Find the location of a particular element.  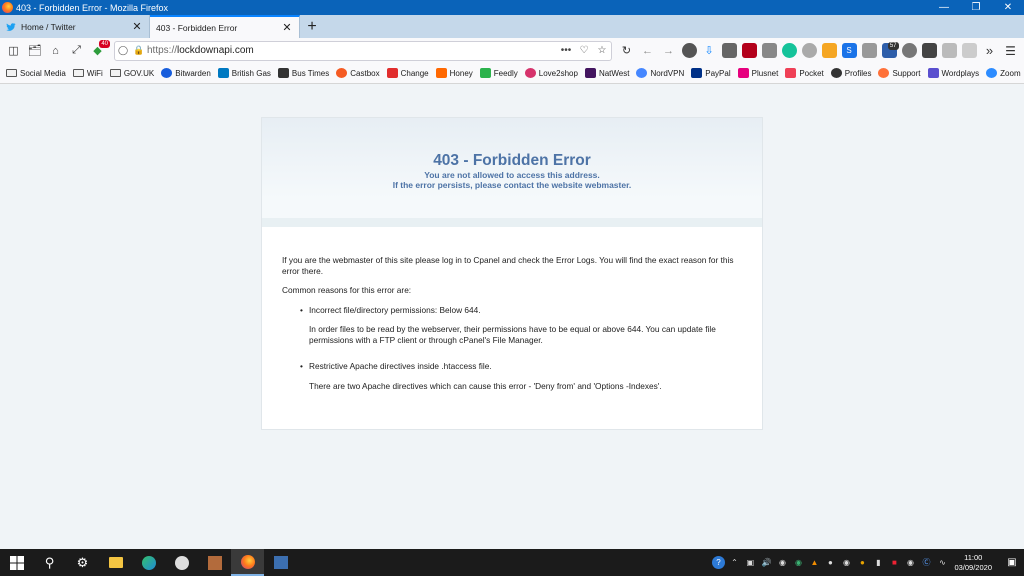

settings-gear-icon: ⚙ is located at coordinates (82, 562).